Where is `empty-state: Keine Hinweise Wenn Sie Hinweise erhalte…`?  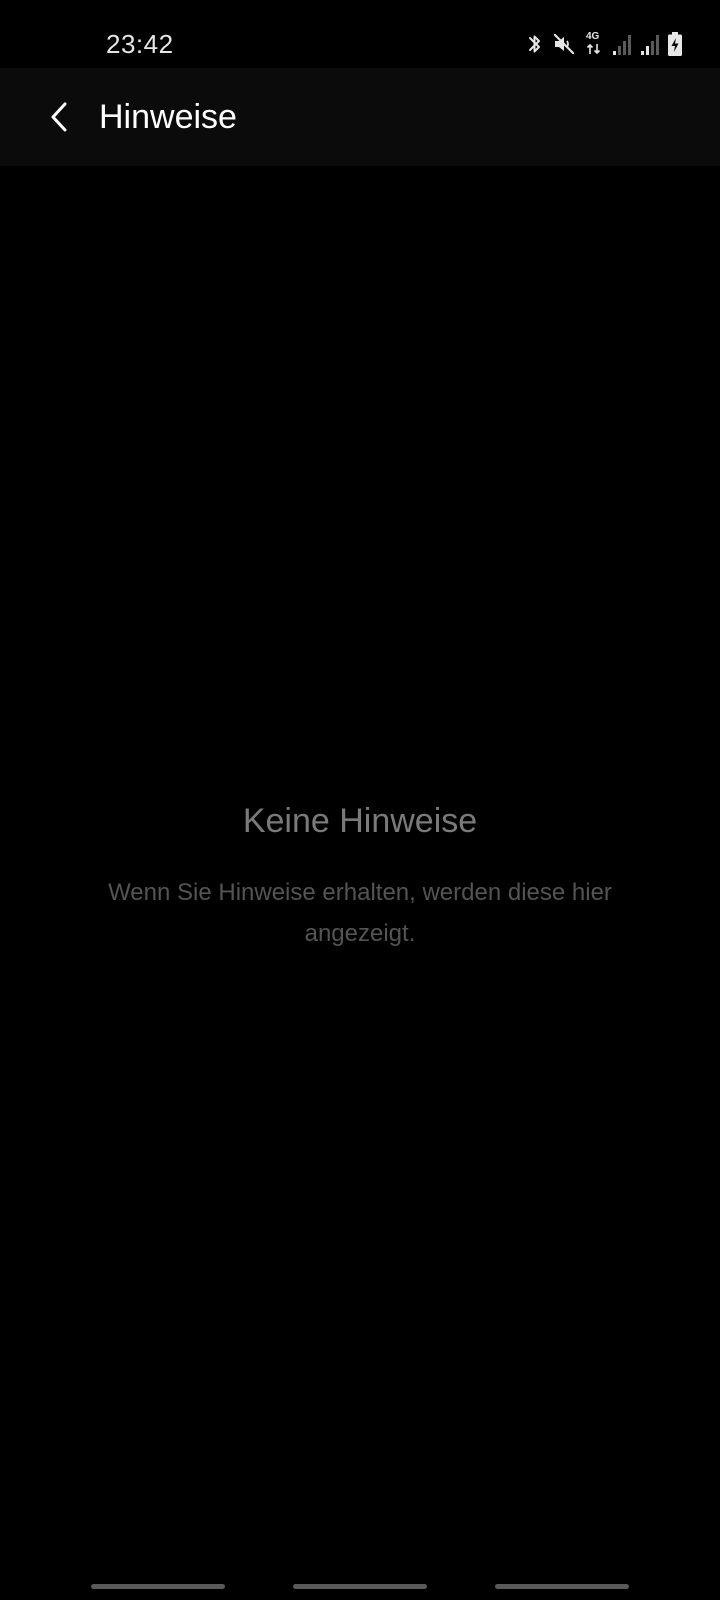
empty-state: Keine Hinweise Wenn Sie Hinweise erhalte… is located at coordinates (360, 877).